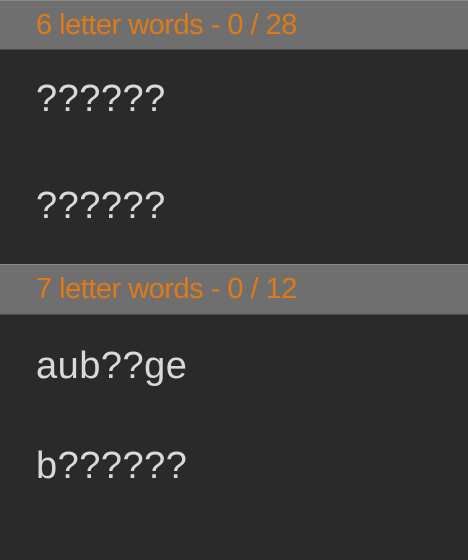 The height and width of the screenshot is (560, 468). Describe the element at coordinates (234, 536) in the screenshot. I see `bottom-spacer` at that location.